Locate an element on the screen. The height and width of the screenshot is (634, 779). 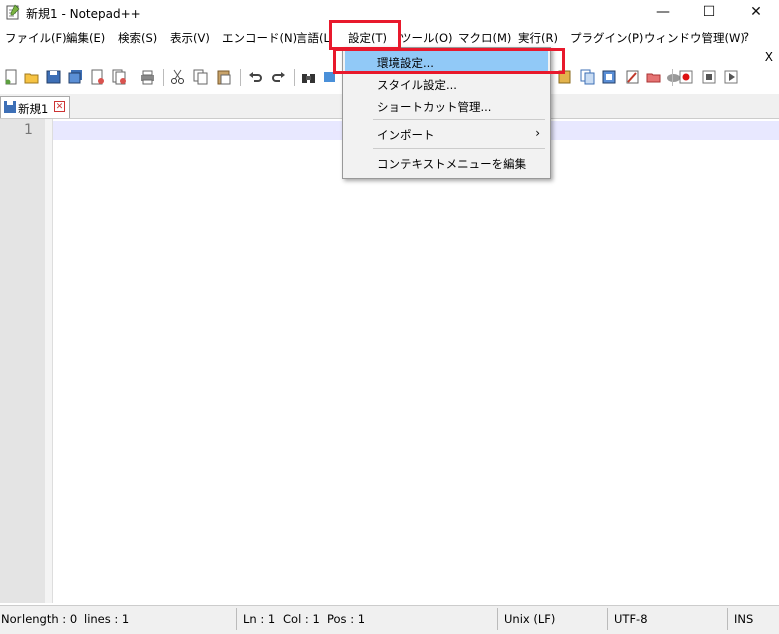
tab-new1: 新規1 ✕ is located at coordinates (35, 107).